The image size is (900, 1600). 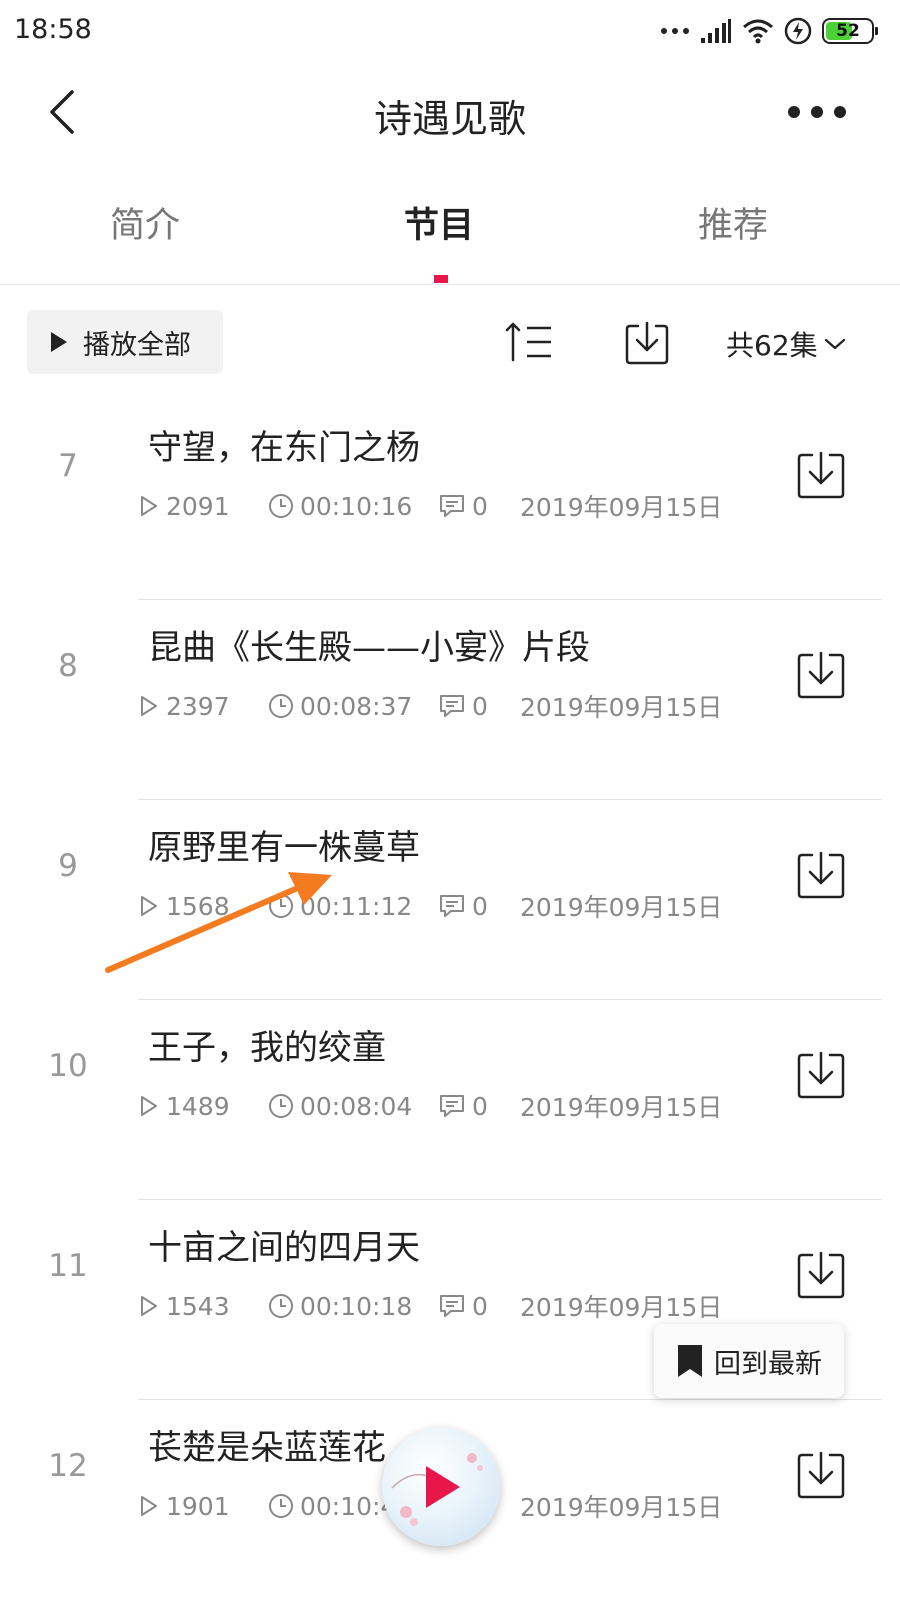 What do you see at coordinates (284, 848) in the screenshot?
I see `episode-title: 原野里有一株蔓草` at bounding box center [284, 848].